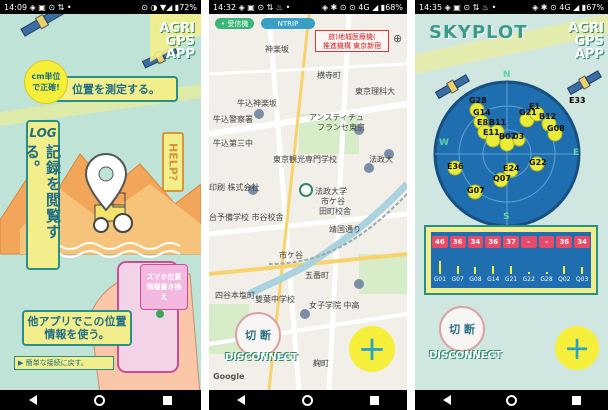 This screenshot has height=410, width=608. I want to click on warning-line: 旅)地城医療機(, so click(352, 37).